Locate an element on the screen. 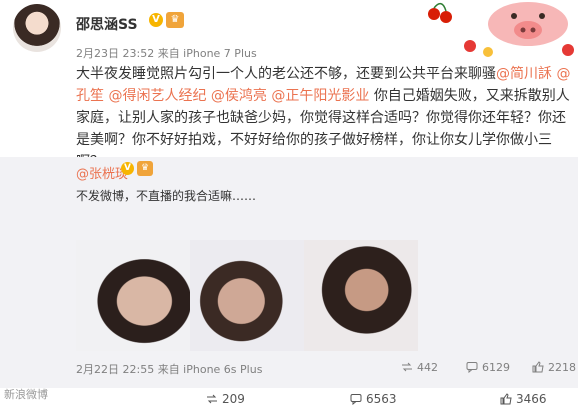 The height and width of the screenshot is (411, 578). author-avatar is located at coordinates (37, 28).